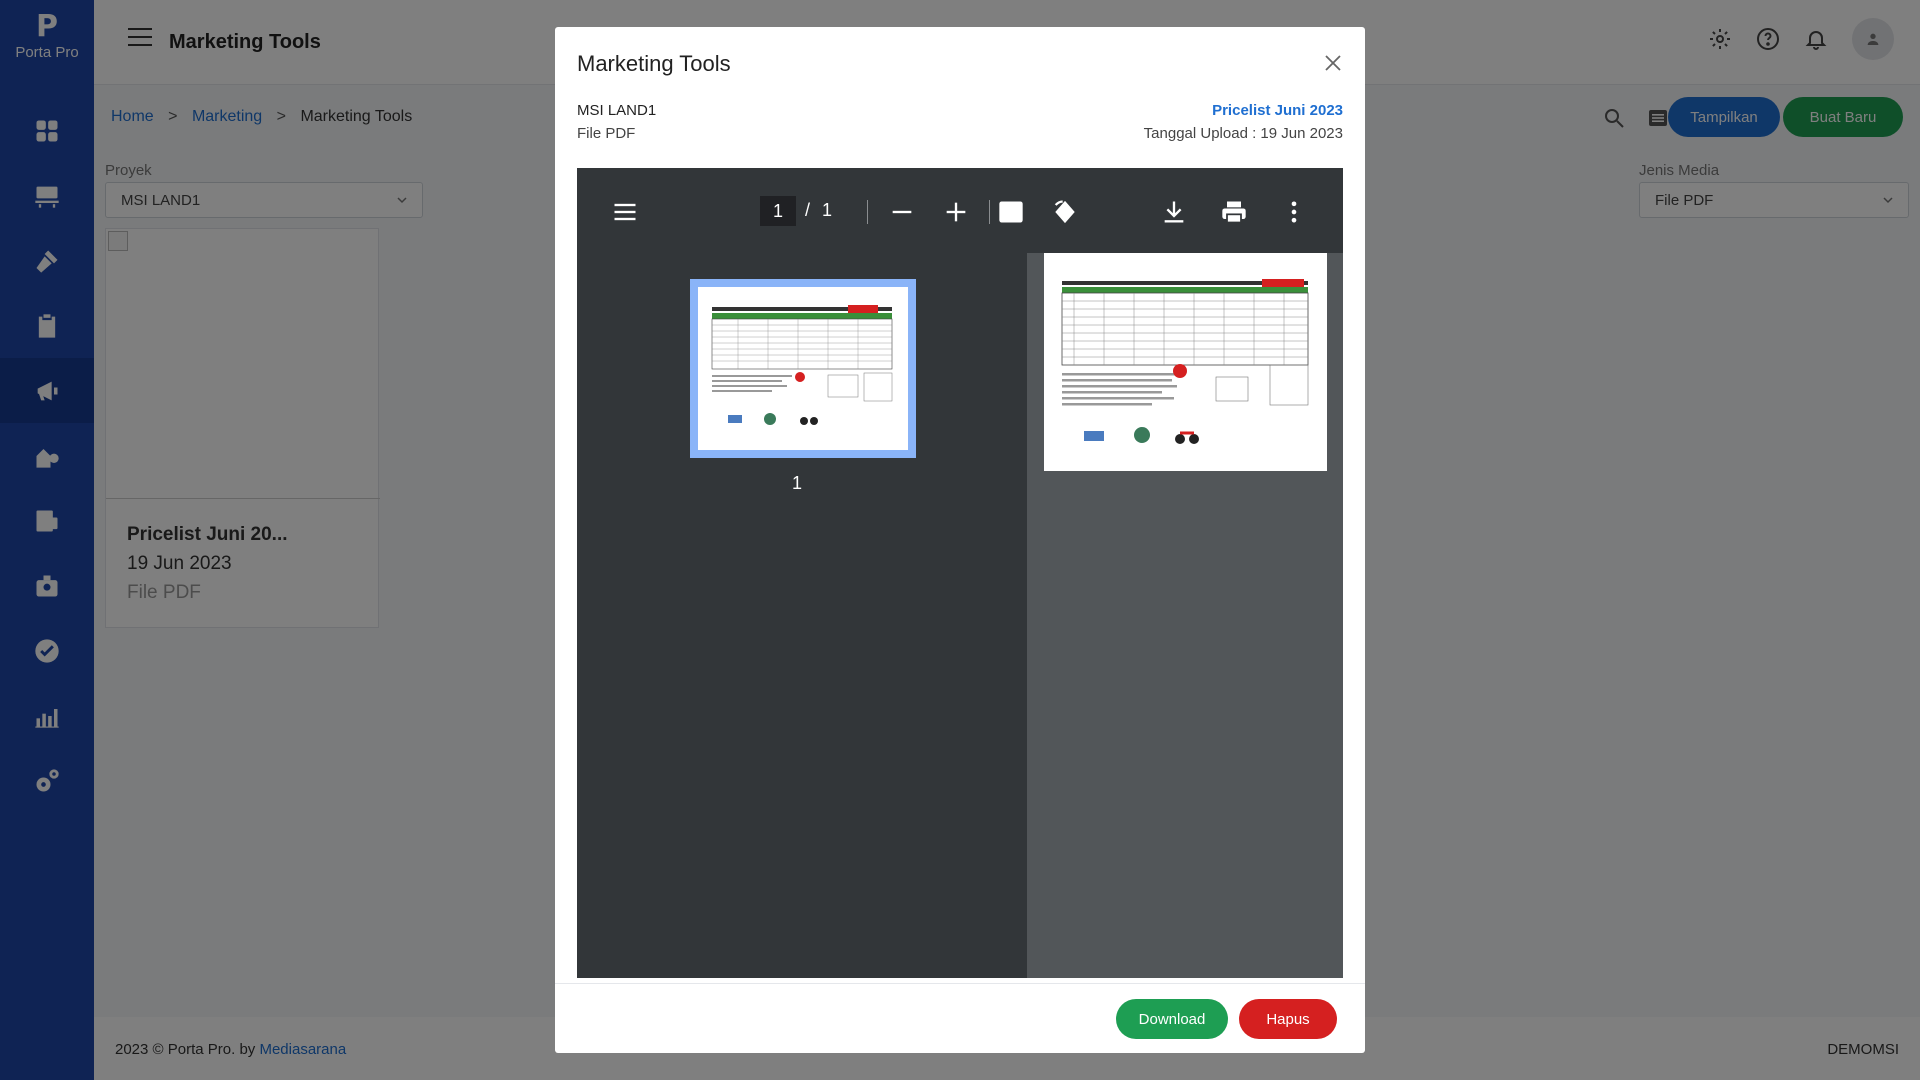  I want to click on zoom-out-icon, so click(902, 212).